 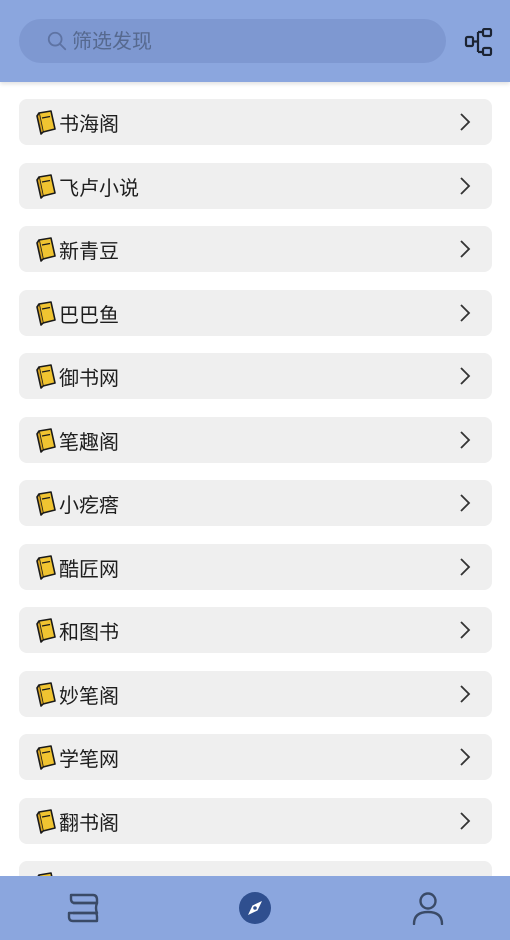 What do you see at coordinates (255, 868) in the screenshot?
I see `list-item` at bounding box center [255, 868].